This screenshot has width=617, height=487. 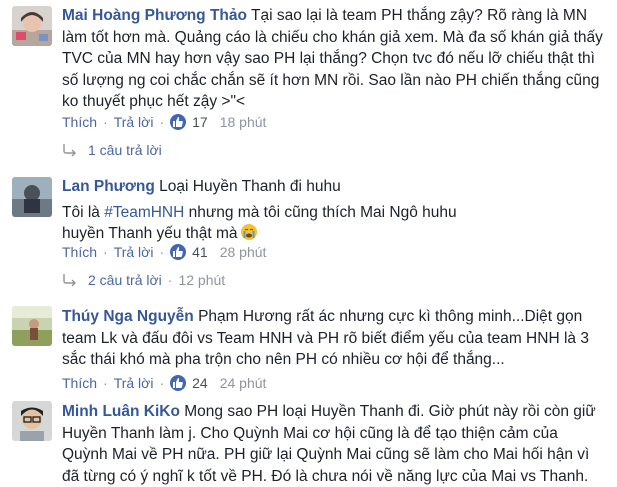 I want to click on like-count: 41, so click(x=200, y=252).